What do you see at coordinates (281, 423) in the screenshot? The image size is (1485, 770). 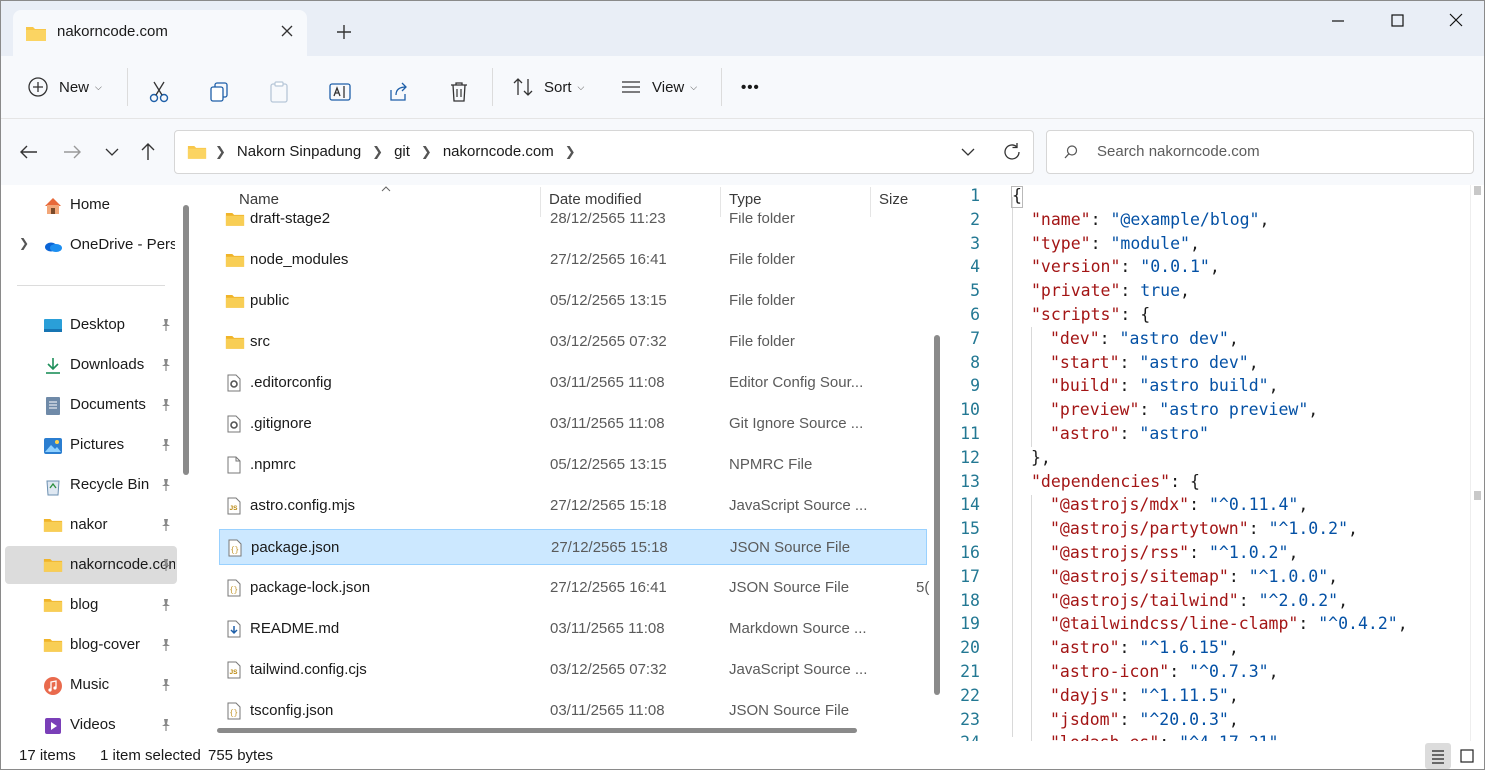 I see `file-name: .gitignore` at bounding box center [281, 423].